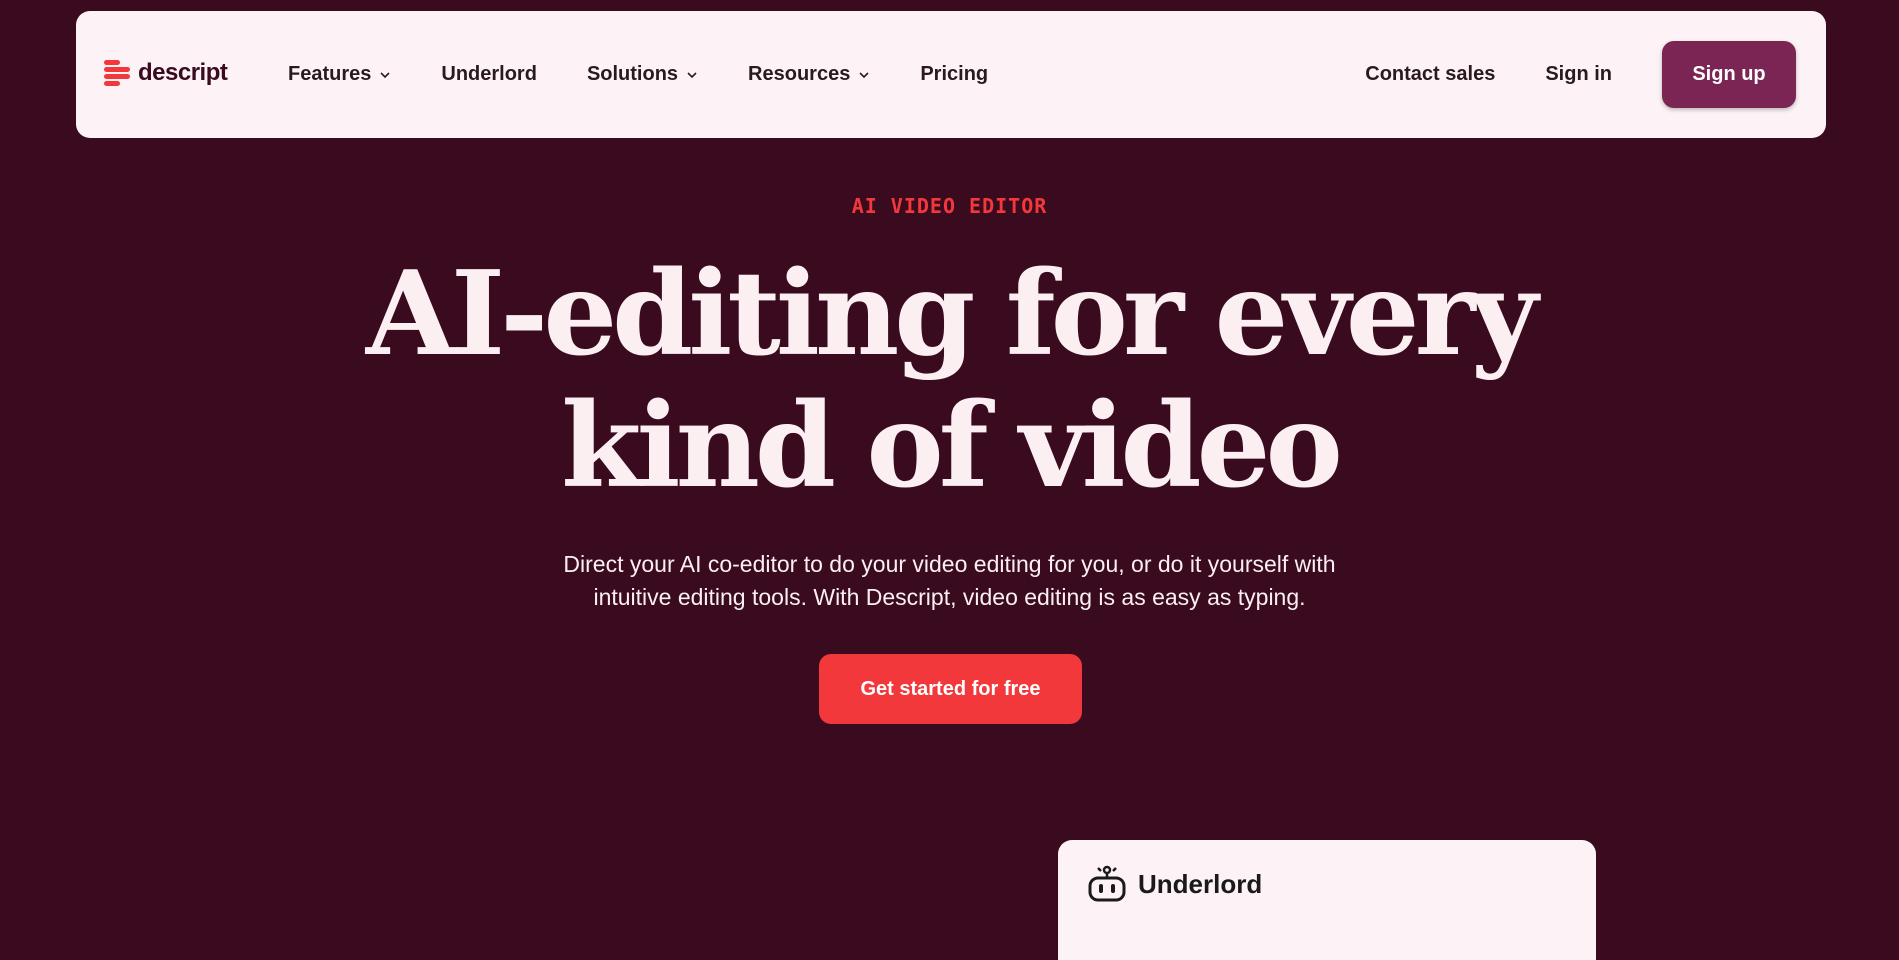 This screenshot has height=960, width=1899. I want to click on nav-actions: Contact sales Sign in Sign up, so click(1580, 74).